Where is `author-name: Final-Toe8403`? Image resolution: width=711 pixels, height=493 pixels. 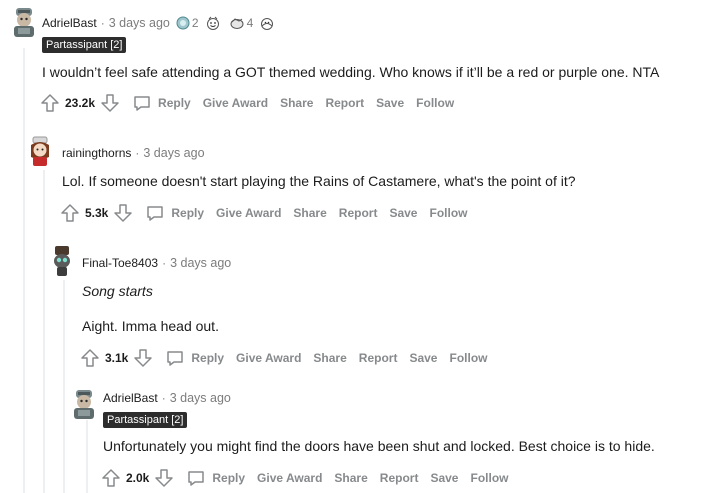
author-name: Final-Toe8403 is located at coordinates (120, 263).